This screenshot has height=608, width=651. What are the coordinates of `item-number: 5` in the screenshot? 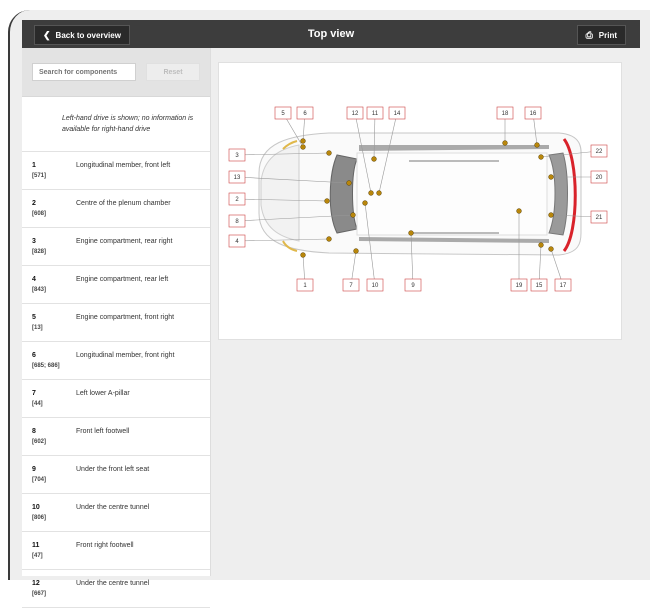 It's located at (34, 317).